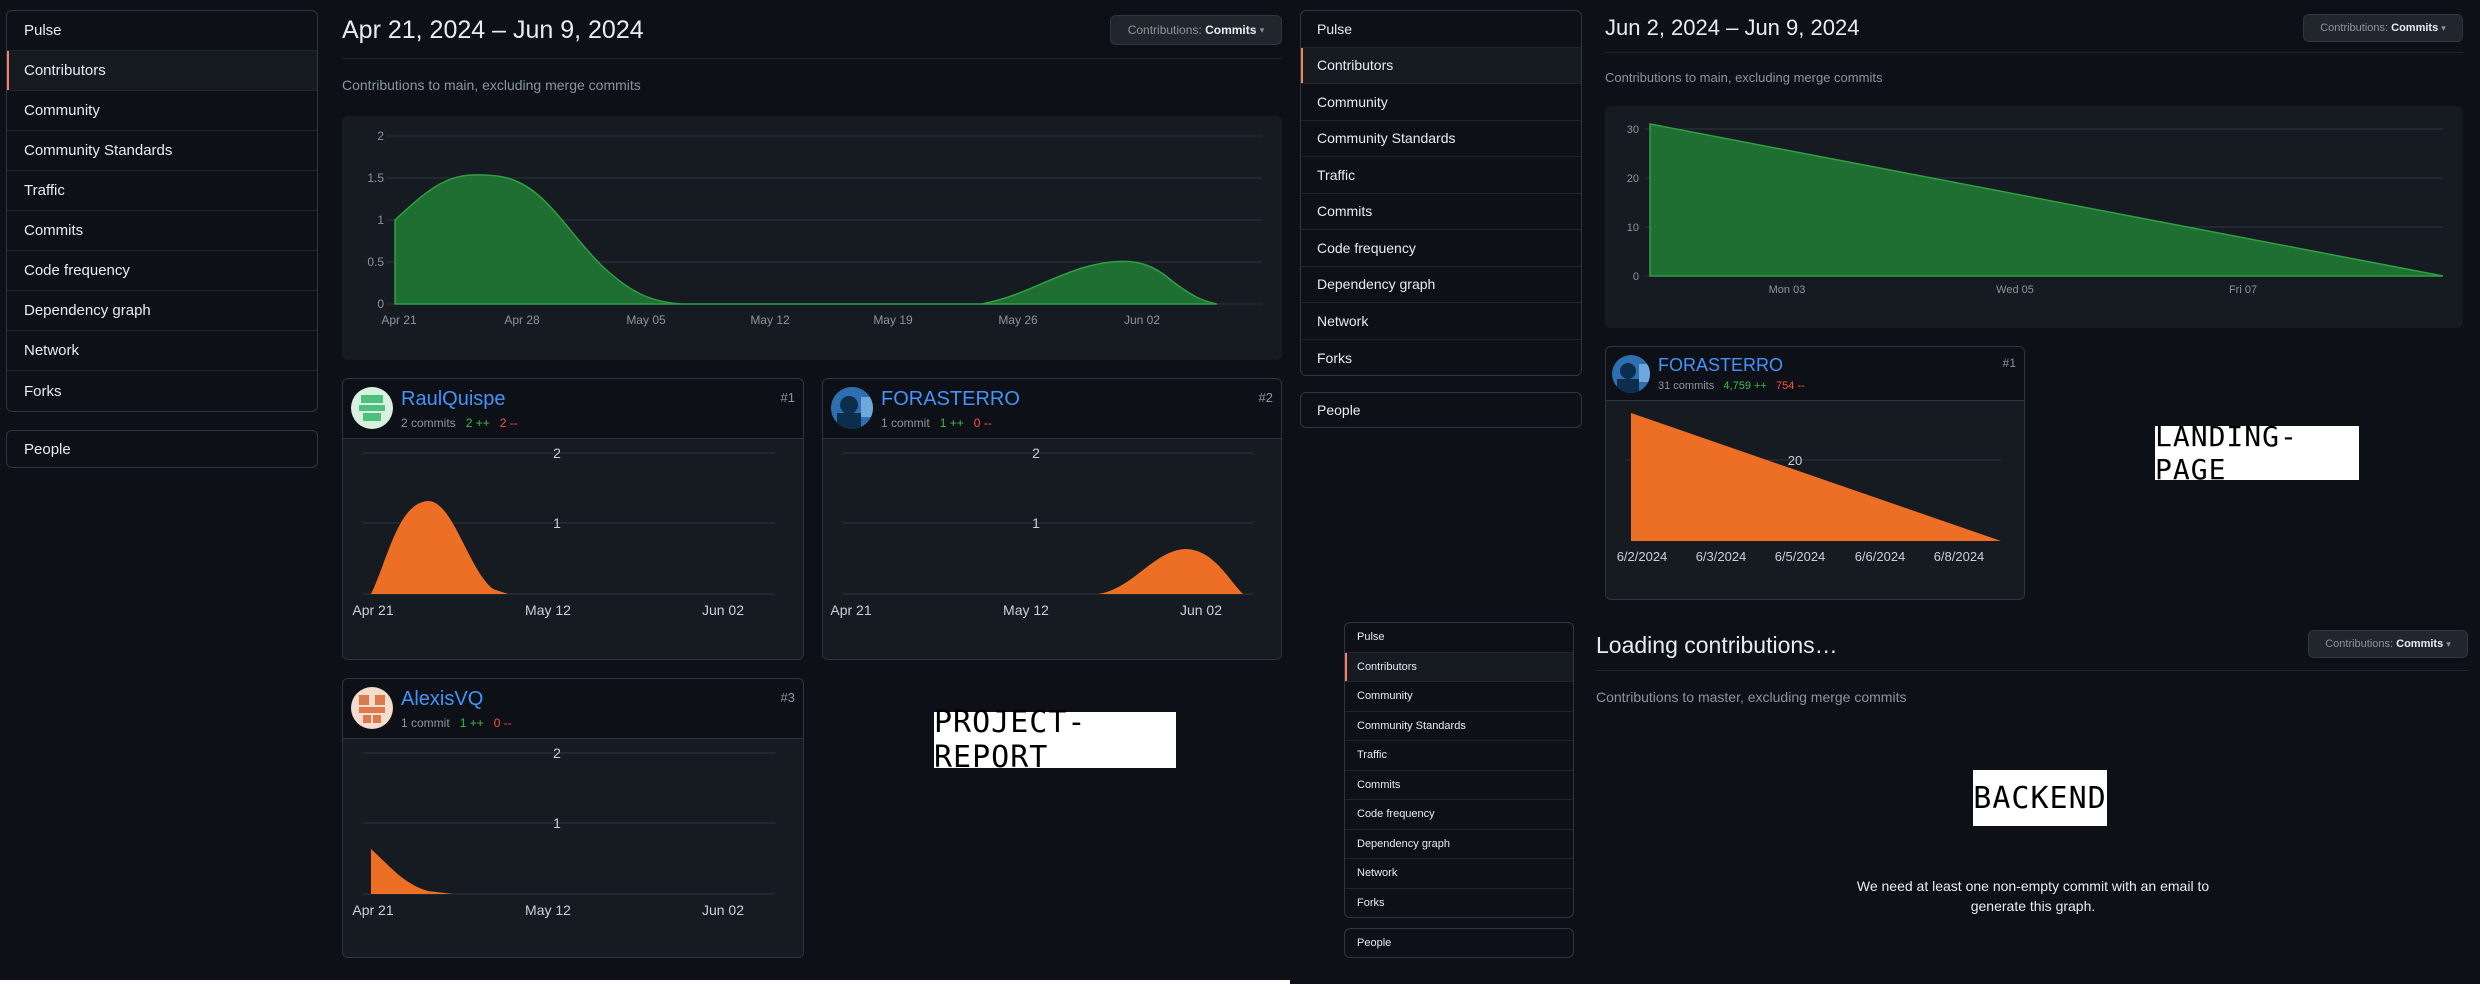 This screenshot has height=984, width=2480. I want to click on x-tick: 6/2/2024, so click(1642, 556).